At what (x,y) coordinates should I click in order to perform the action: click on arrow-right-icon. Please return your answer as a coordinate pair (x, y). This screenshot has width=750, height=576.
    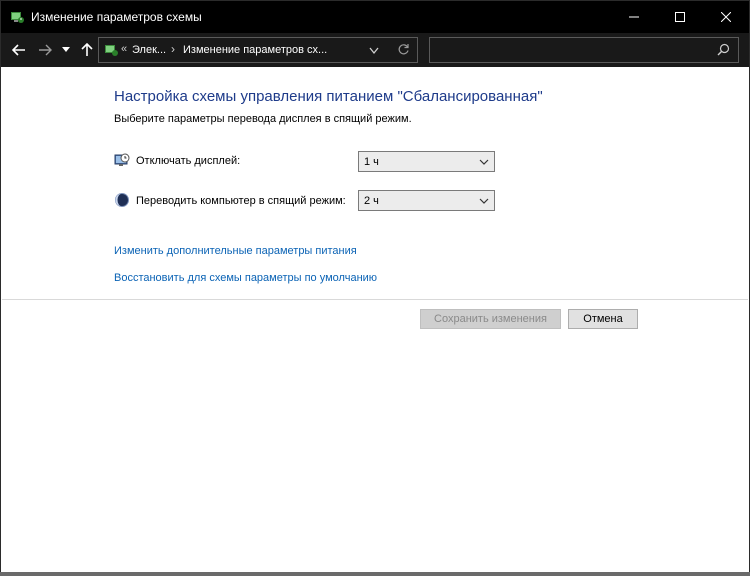
    Looking at the image, I should click on (45, 50).